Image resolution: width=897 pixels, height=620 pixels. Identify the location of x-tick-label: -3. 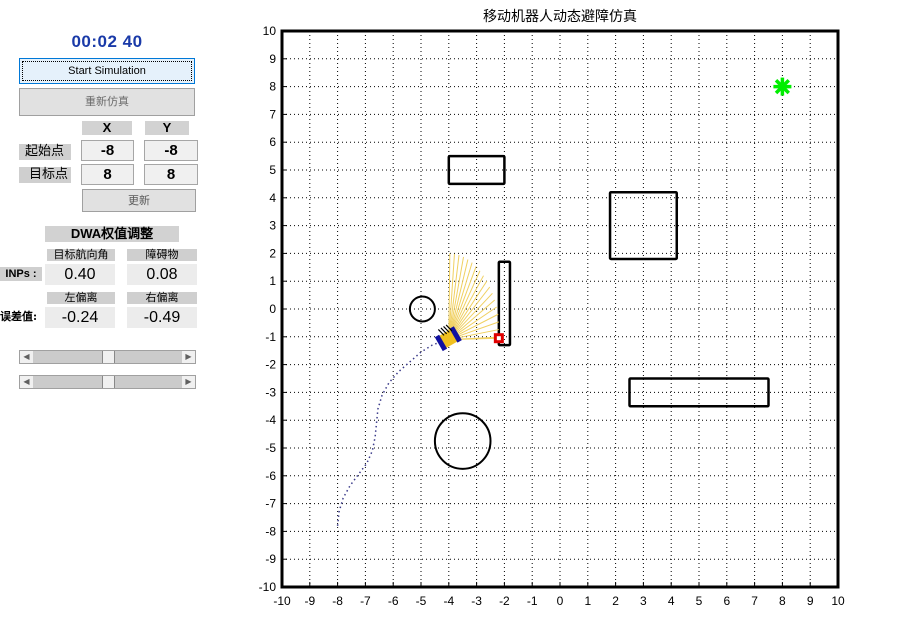
(476, 601).